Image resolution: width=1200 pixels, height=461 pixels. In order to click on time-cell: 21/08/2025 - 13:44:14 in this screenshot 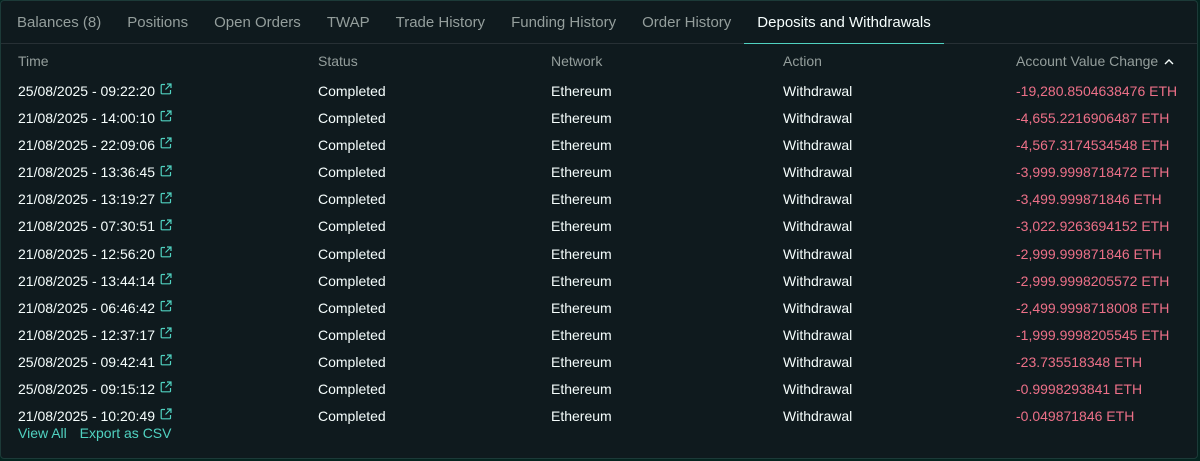, I will do `click(95, 281)`.